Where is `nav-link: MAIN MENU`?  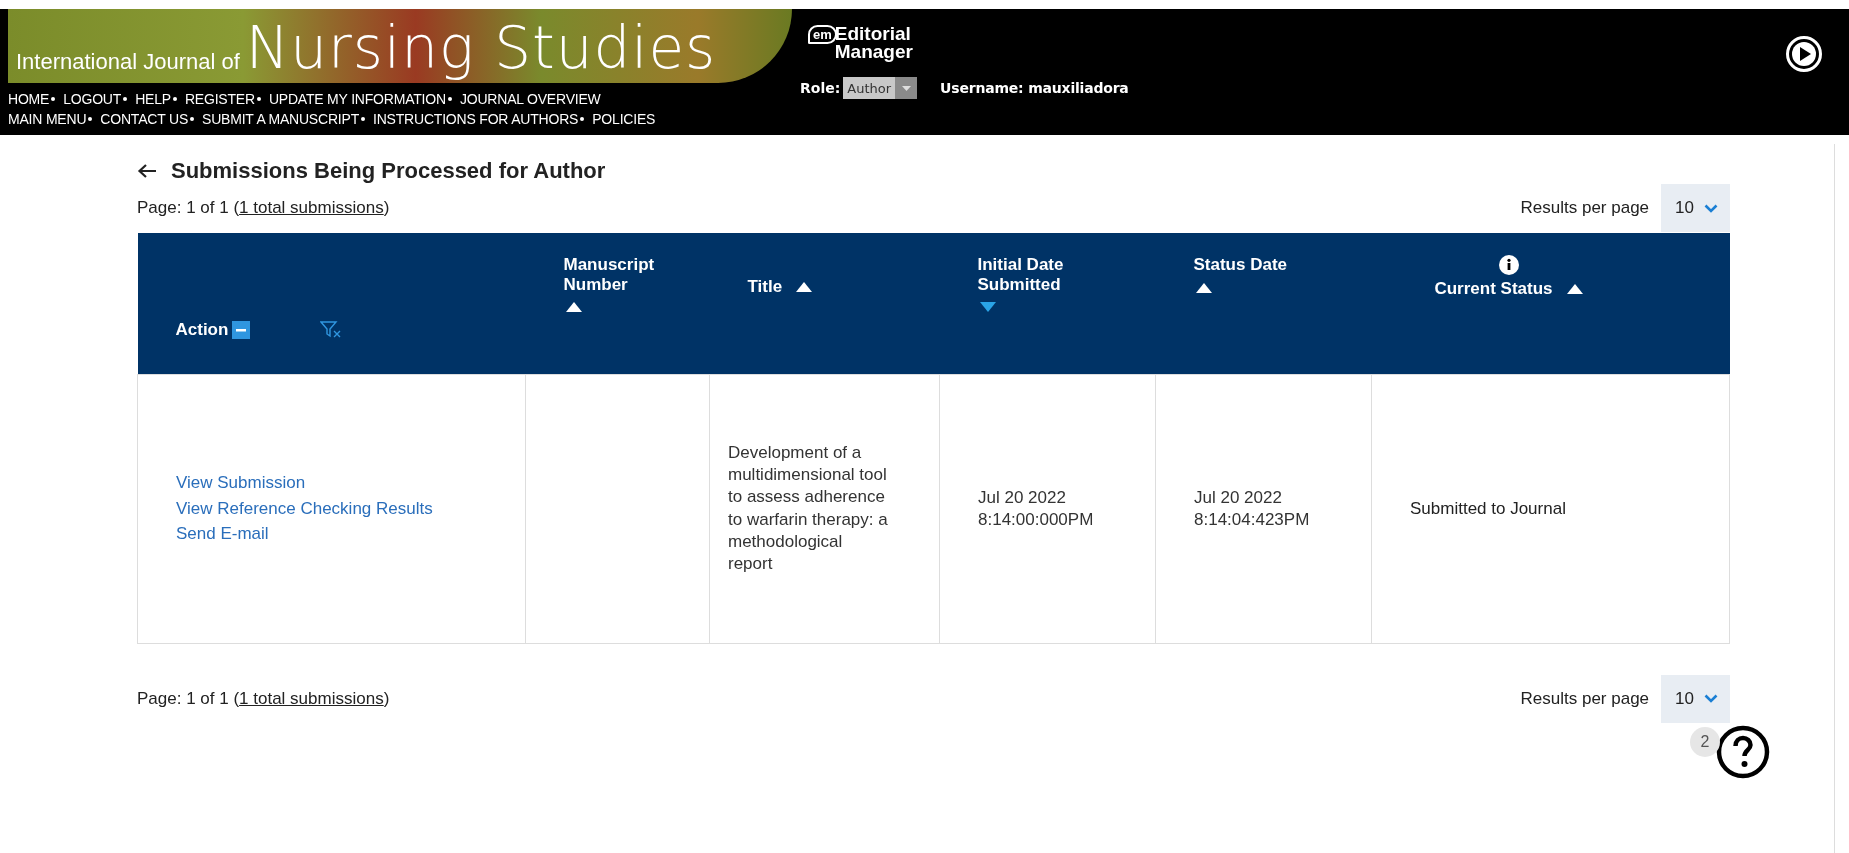 nav-link: MAIN MENU is located at coordinates (47, 119).